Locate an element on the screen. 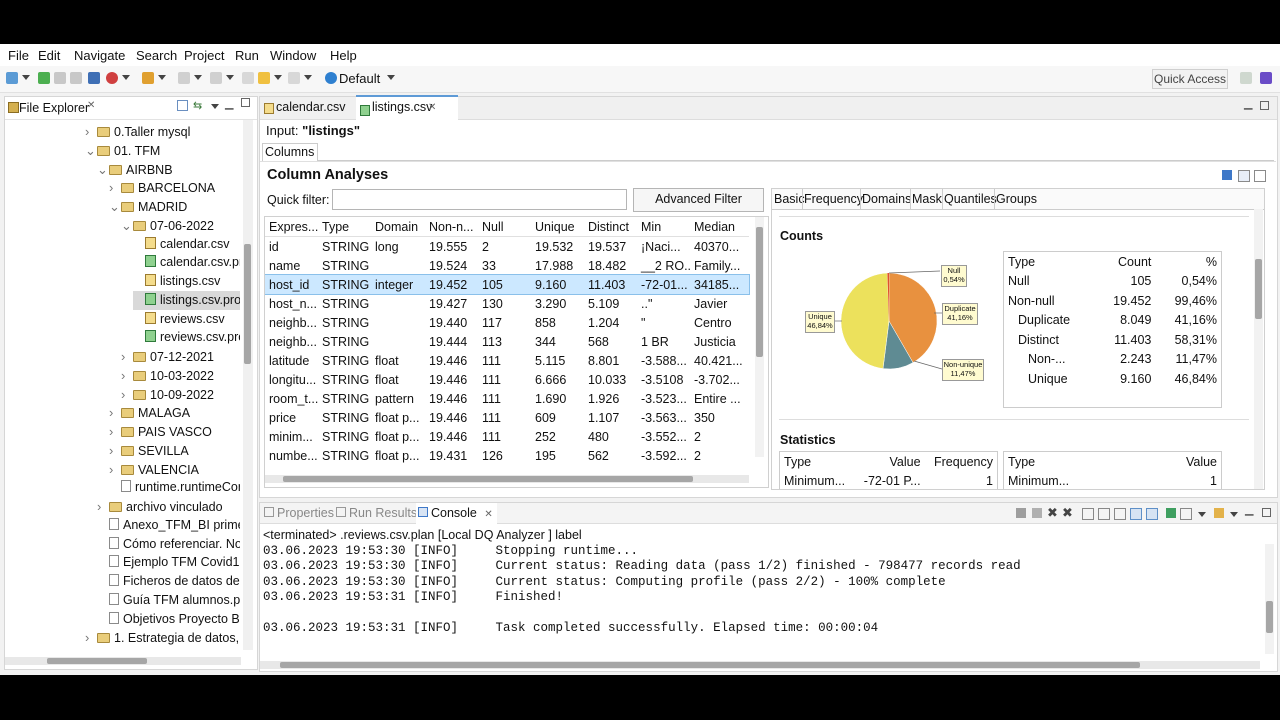 This screenshot has height=720, width=1280. tree-item: ⌄ 01. TFM is located at coordinates (122, 150).